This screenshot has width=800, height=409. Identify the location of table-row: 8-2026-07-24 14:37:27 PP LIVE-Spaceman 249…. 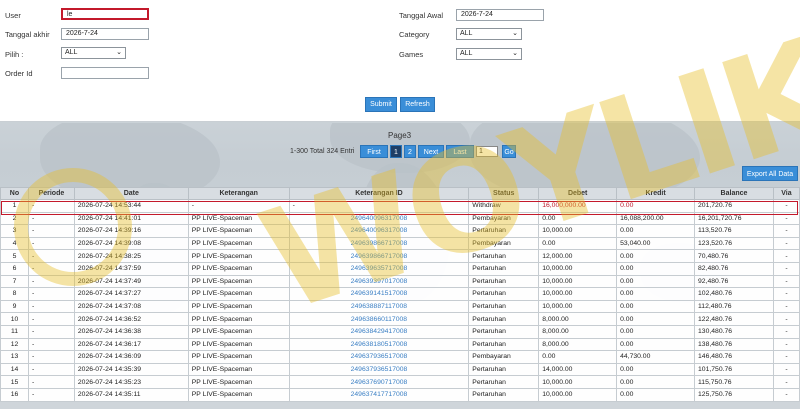
(400, 294).